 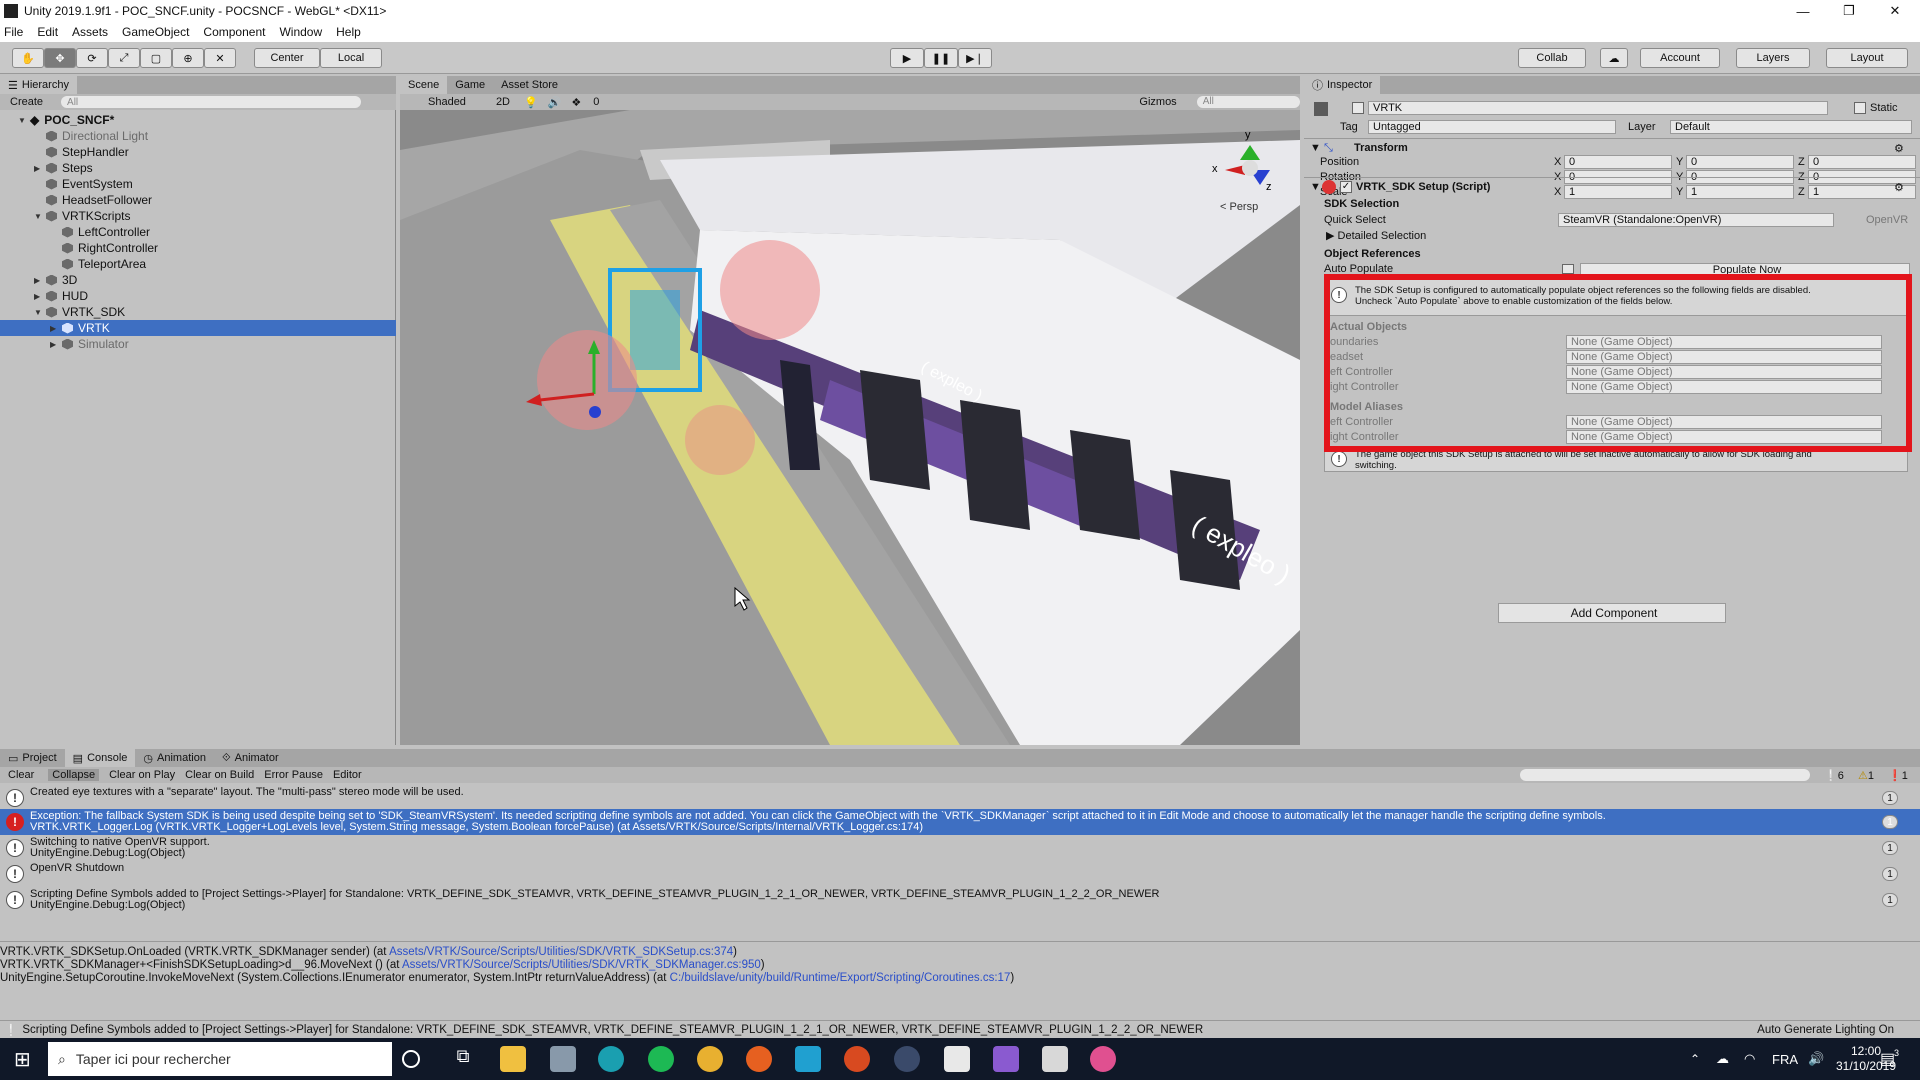 What do you see at coordinates (611, 1059) in the screenshot?
I see `arduino-icon` at bounding box center [611, 1059].